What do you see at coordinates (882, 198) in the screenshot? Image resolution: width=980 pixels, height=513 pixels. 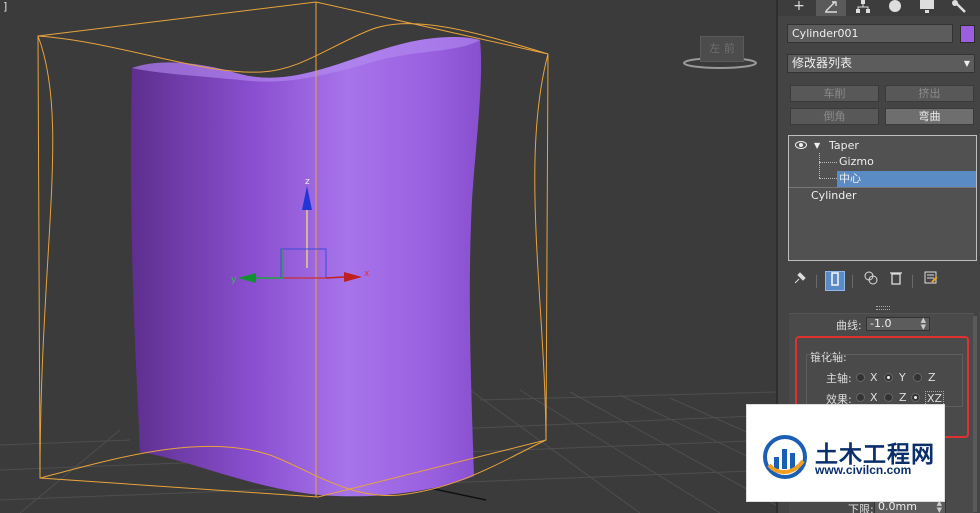 I see `modifier-stack: ▼ Taper Gizmo 中心 Cylinder` at bounding box center [882, 198].